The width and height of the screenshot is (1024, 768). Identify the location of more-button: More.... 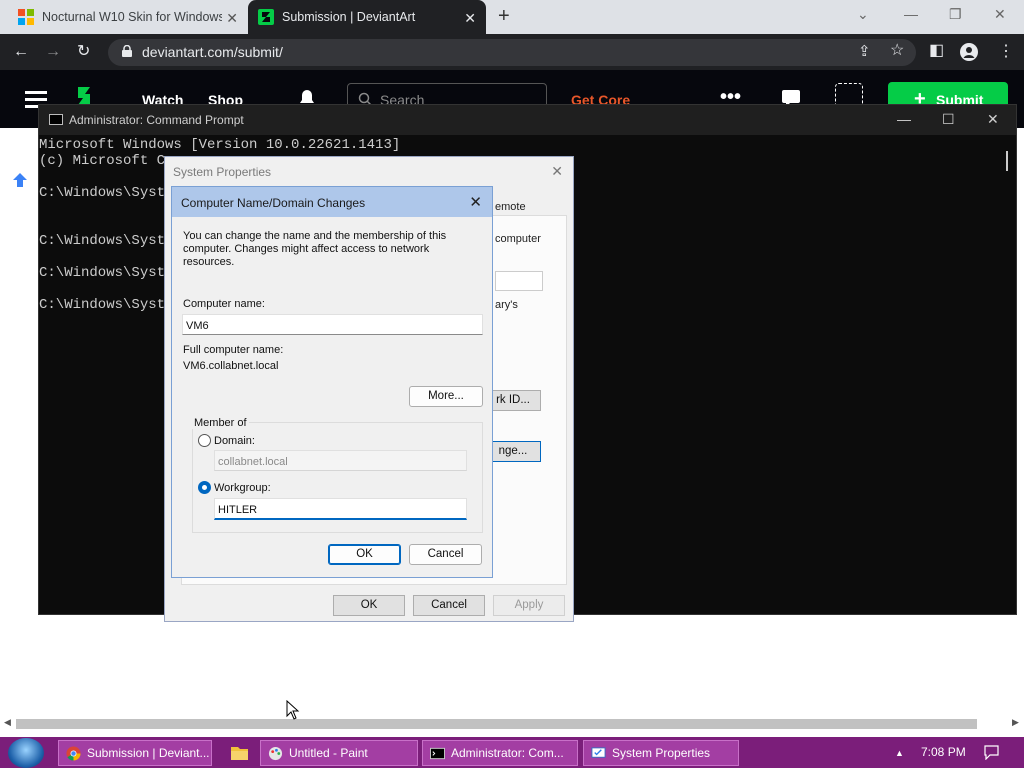
(446, 396).